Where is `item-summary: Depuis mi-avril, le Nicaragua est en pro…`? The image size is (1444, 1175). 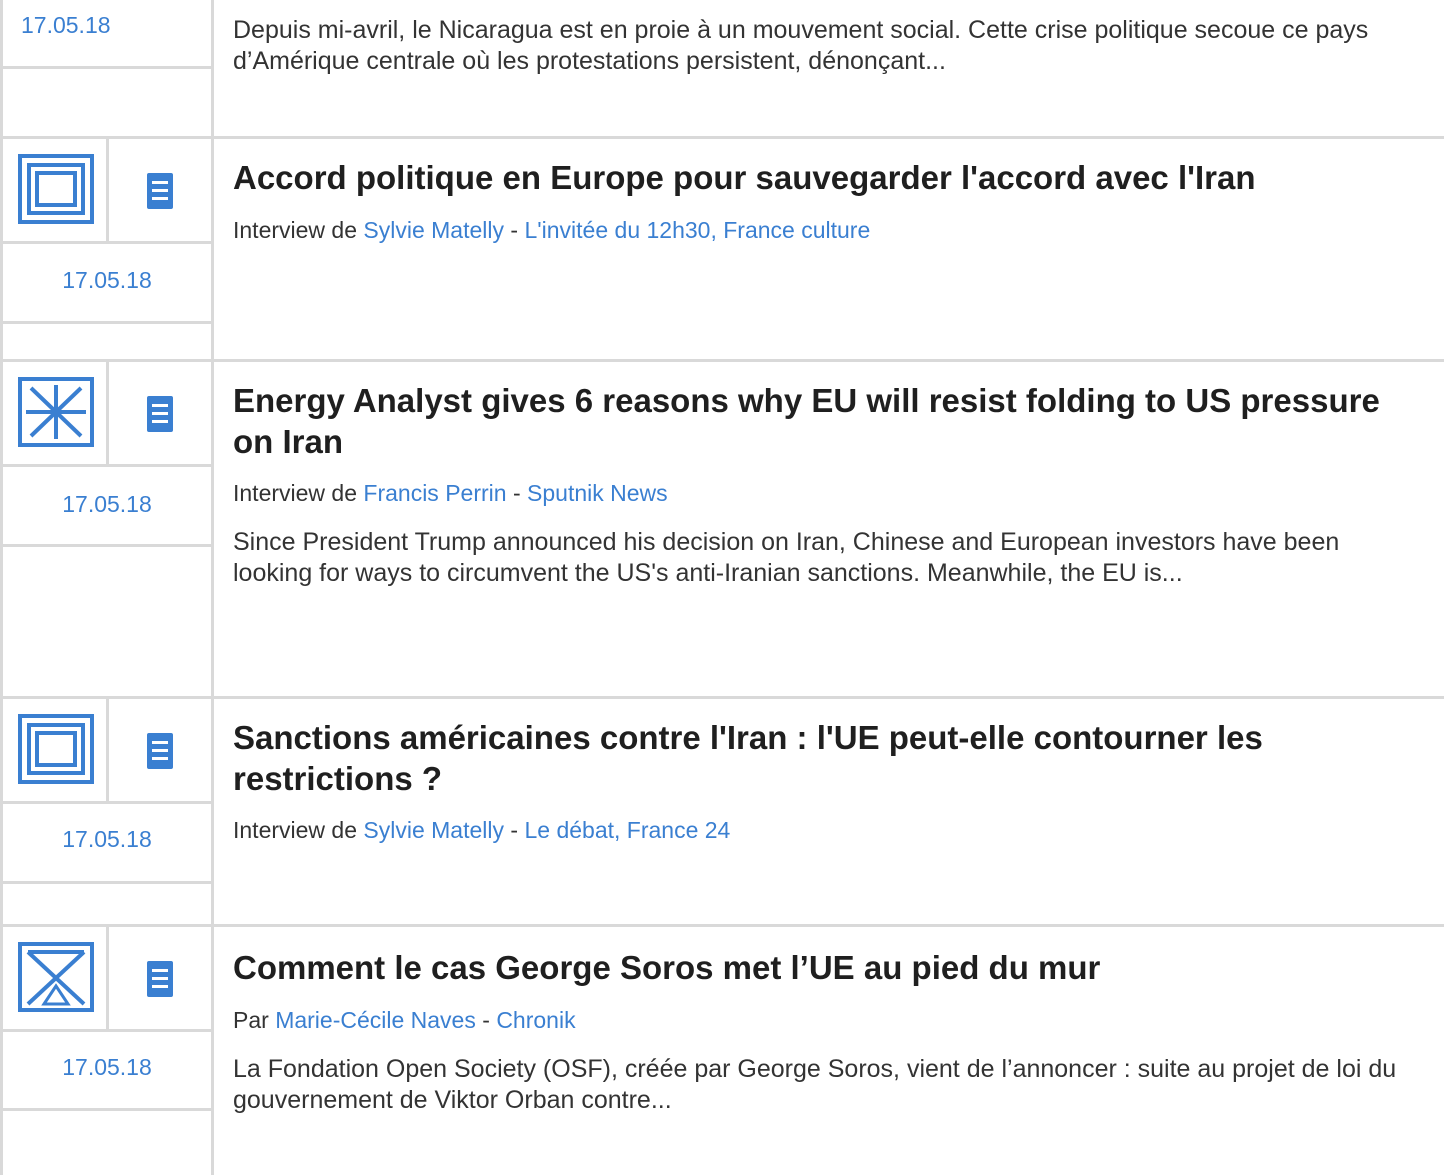
item-summary: Depuis mi-avril, le Nicaragua est en pro… is located at coordinates (801, 45).